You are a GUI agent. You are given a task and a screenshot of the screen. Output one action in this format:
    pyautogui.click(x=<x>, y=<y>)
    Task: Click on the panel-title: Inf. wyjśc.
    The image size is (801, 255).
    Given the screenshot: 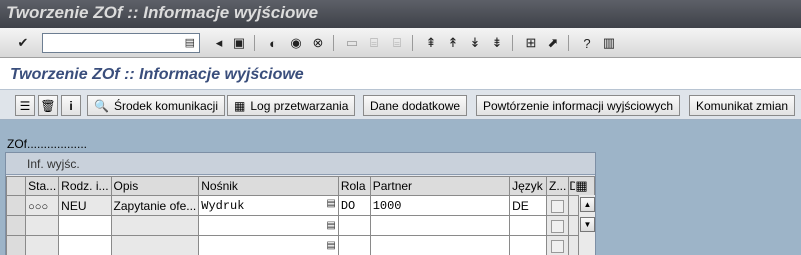 What is the action you would take?
    pyautogui.click(x=53, y=164)
    